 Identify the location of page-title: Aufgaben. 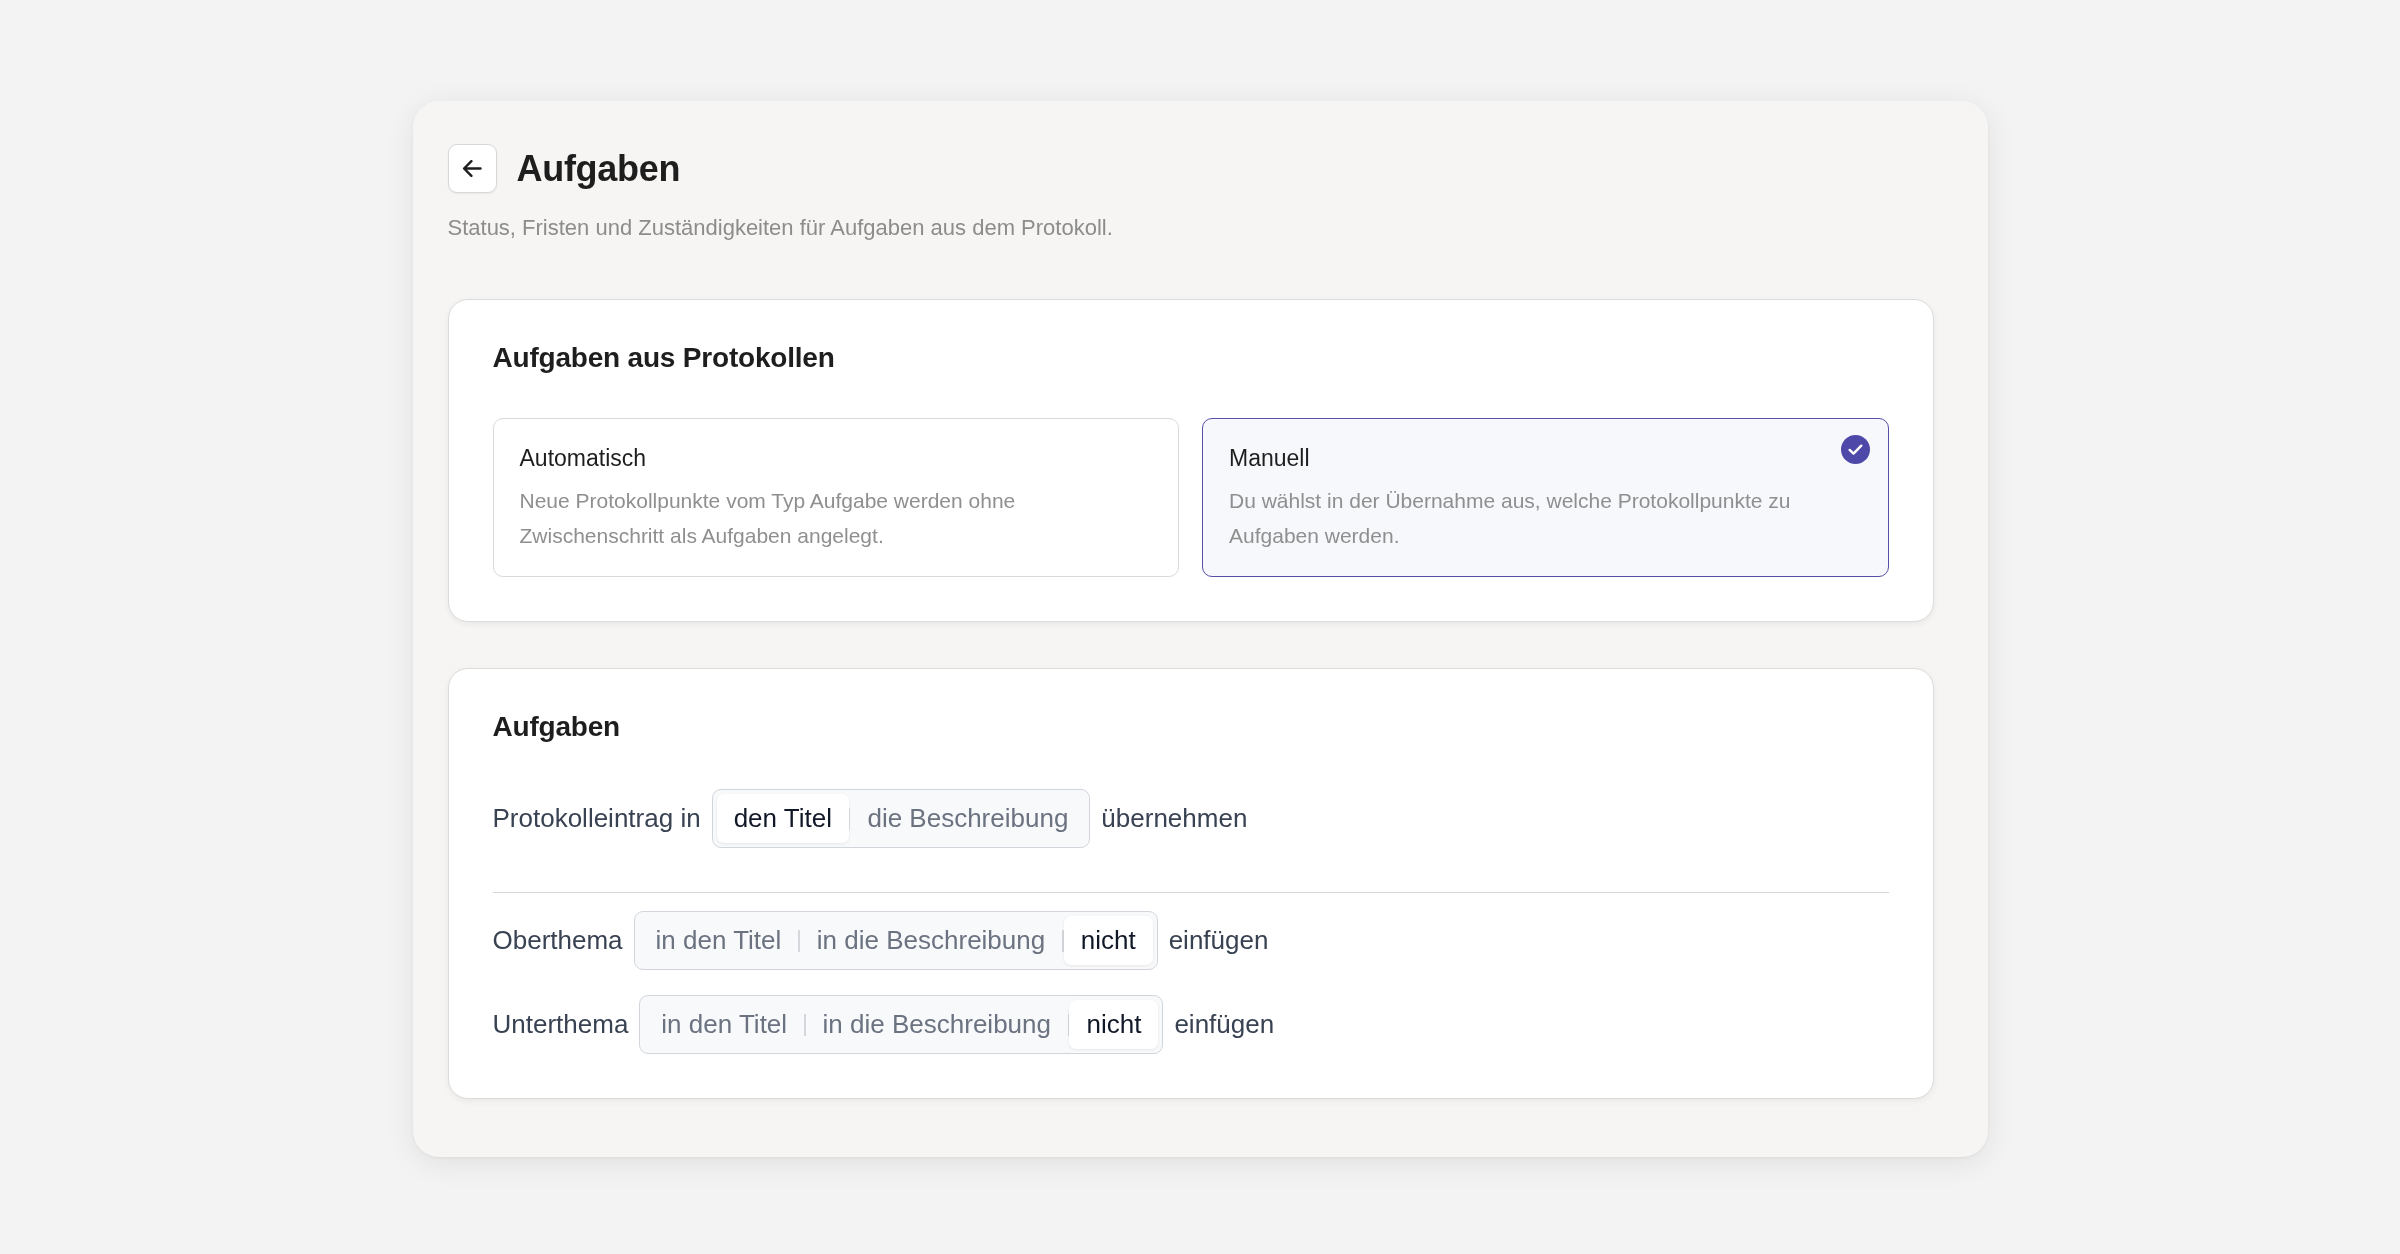
(598, 168).